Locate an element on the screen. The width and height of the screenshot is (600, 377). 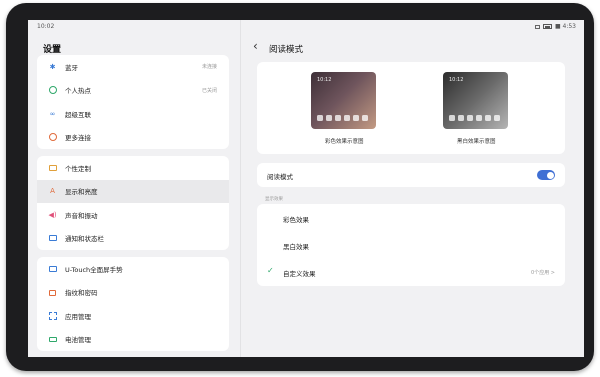
sidebar-item-bluetooth: ✱ 蓝牙 未连接 is located at coordinates (133, 67).